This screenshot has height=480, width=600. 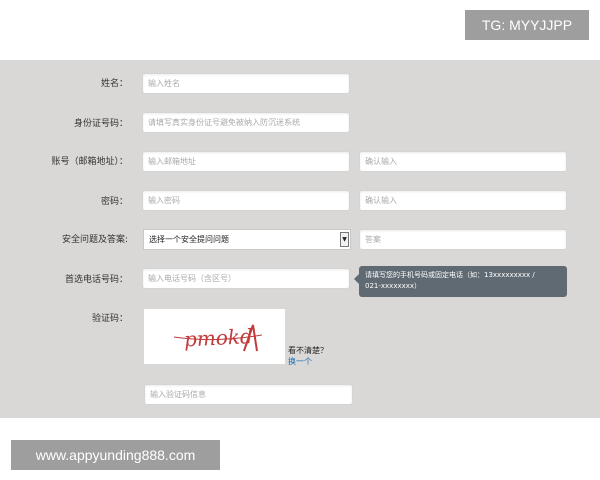 What do you see at coordinates (246, 161) in the screenshot?
I see `email-input: 输入邮箱地址` at bounding box center [246, 161].